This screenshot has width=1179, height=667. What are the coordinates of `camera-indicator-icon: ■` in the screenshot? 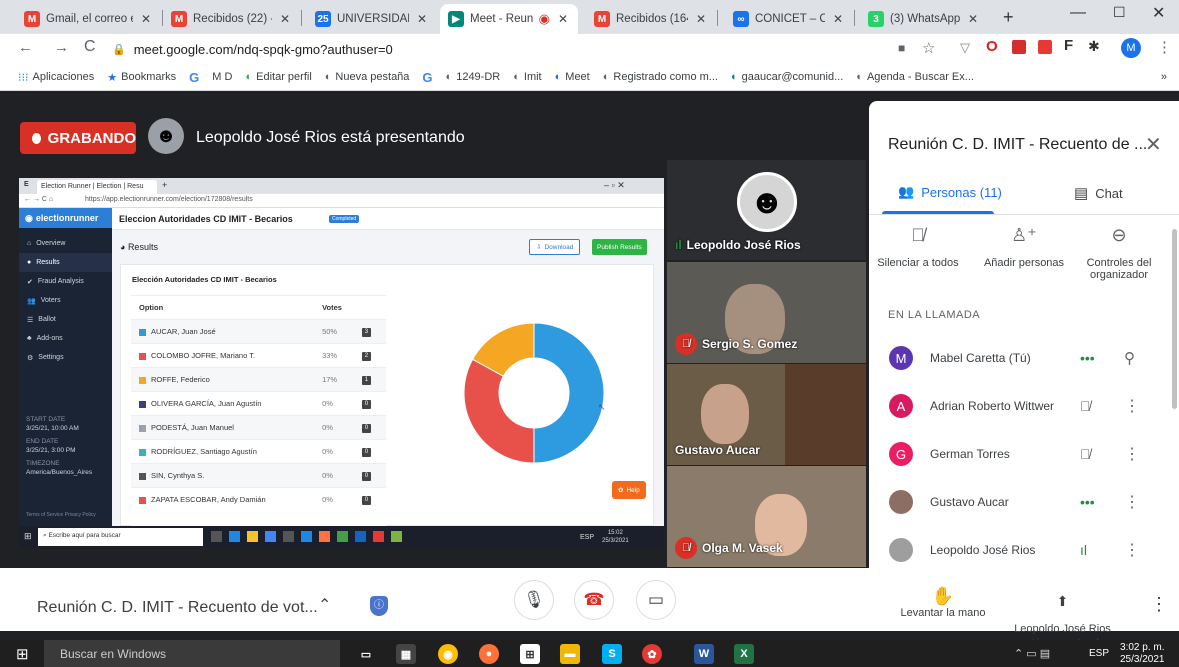 It's located at (901, 48).